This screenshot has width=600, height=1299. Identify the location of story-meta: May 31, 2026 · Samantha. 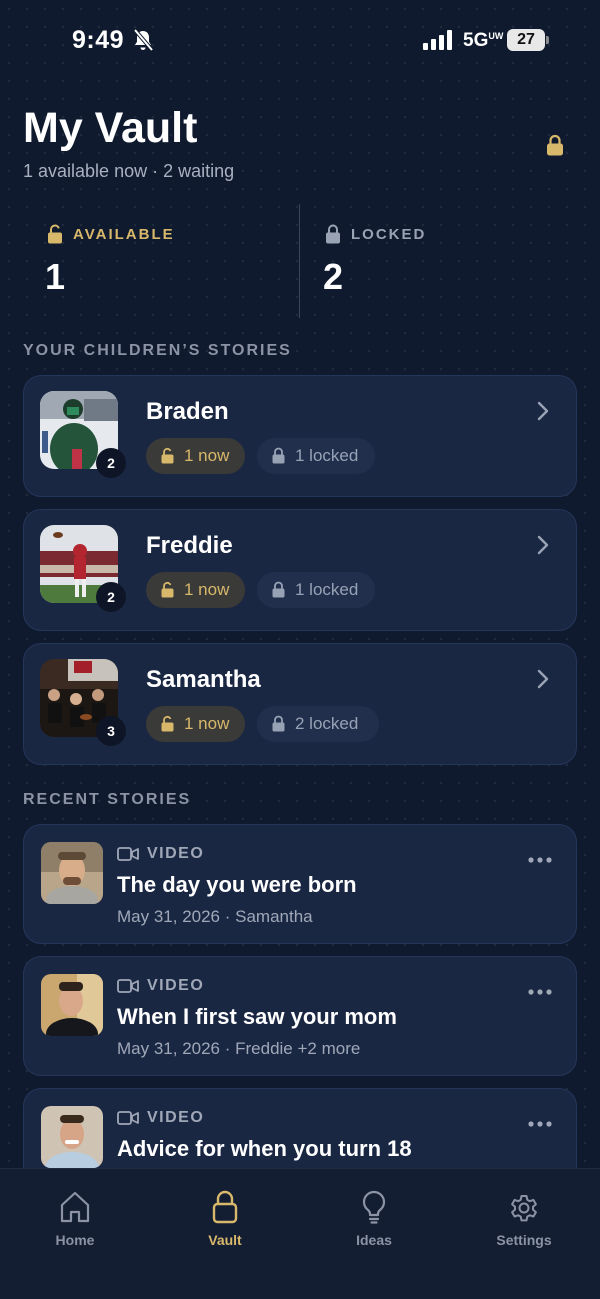
(215, 916).